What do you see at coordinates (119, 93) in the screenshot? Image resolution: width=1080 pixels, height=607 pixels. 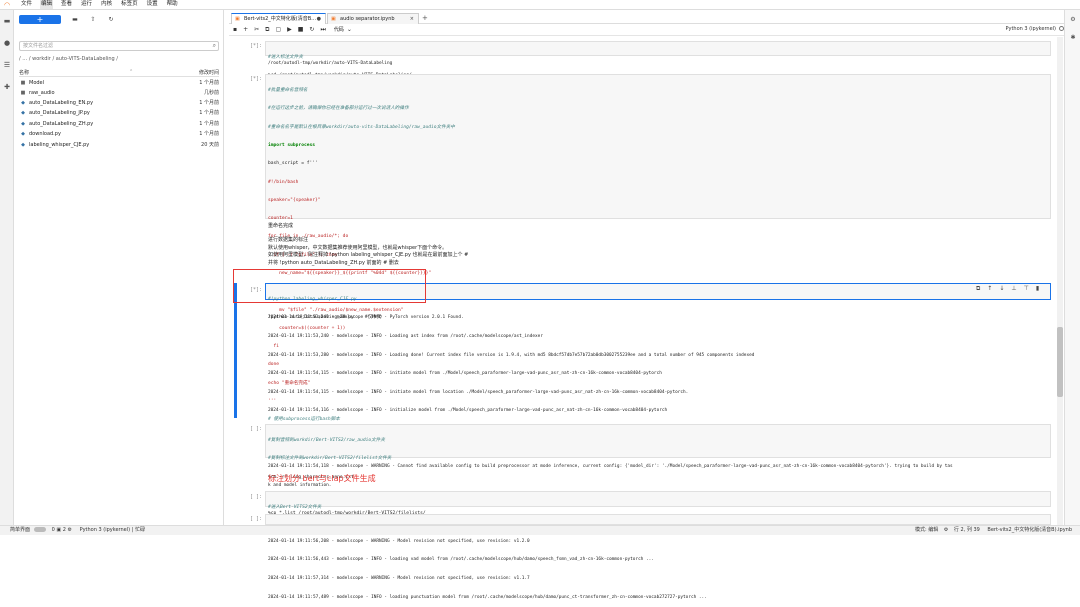 I see `file-row-raw-audio: ■ raw_audio 几秒前` at bounding box center [119, 93].